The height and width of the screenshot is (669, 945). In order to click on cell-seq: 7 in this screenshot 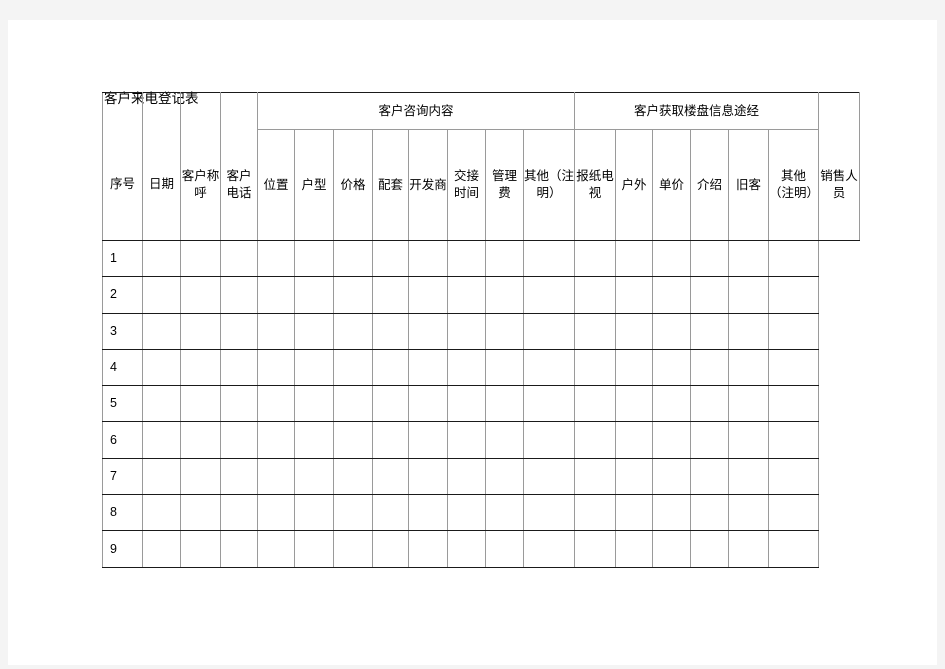, I will do `click(122, 476)`.